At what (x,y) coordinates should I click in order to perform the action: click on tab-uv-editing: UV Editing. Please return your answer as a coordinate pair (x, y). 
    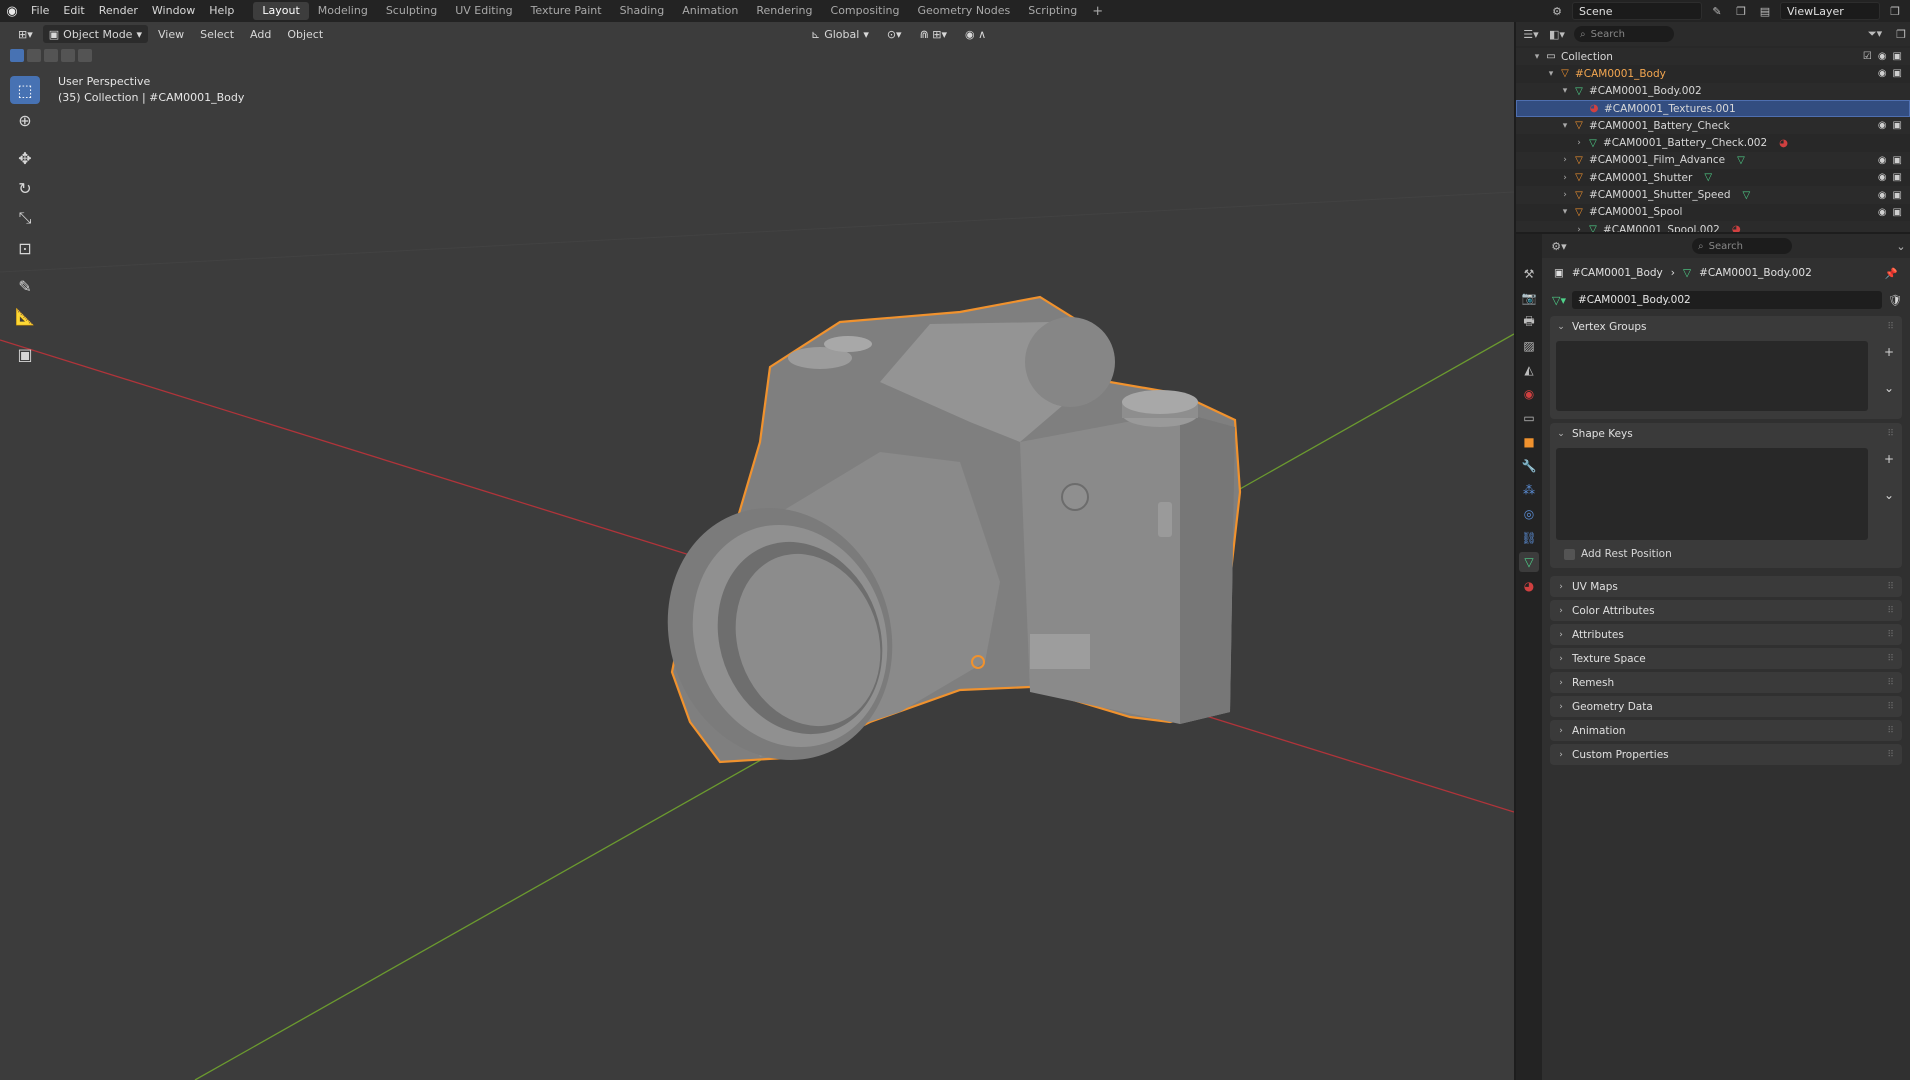
    Looking at the image, I should click on (483, 11).